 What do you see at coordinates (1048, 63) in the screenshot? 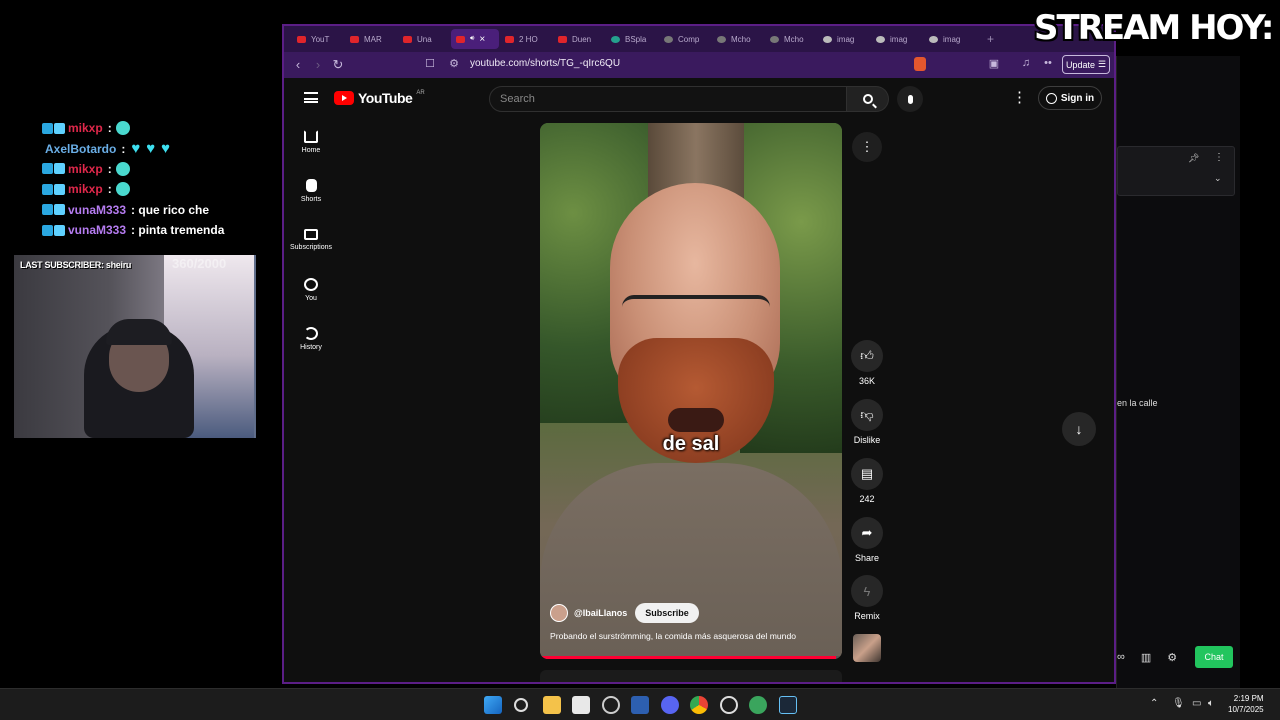
I see `extensions-icon: ••` at bounding box center [1048, 63].